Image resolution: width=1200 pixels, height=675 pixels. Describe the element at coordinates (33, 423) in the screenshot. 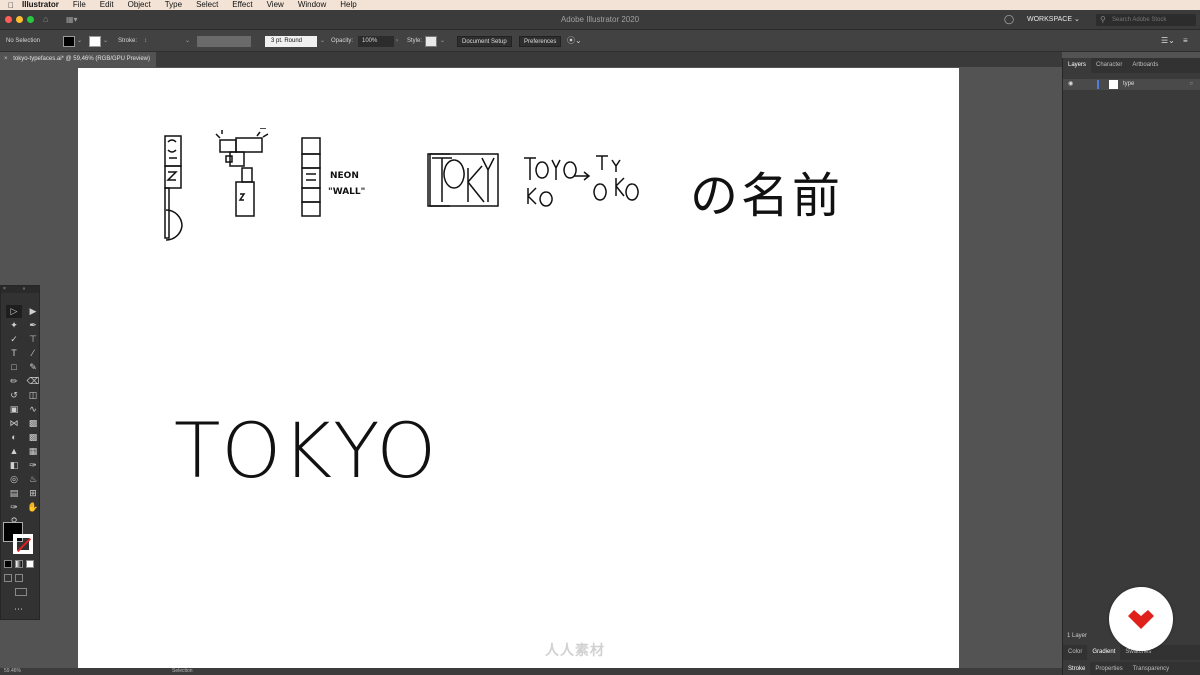

I see `free-transform-tool-icon: ▩` at that location.